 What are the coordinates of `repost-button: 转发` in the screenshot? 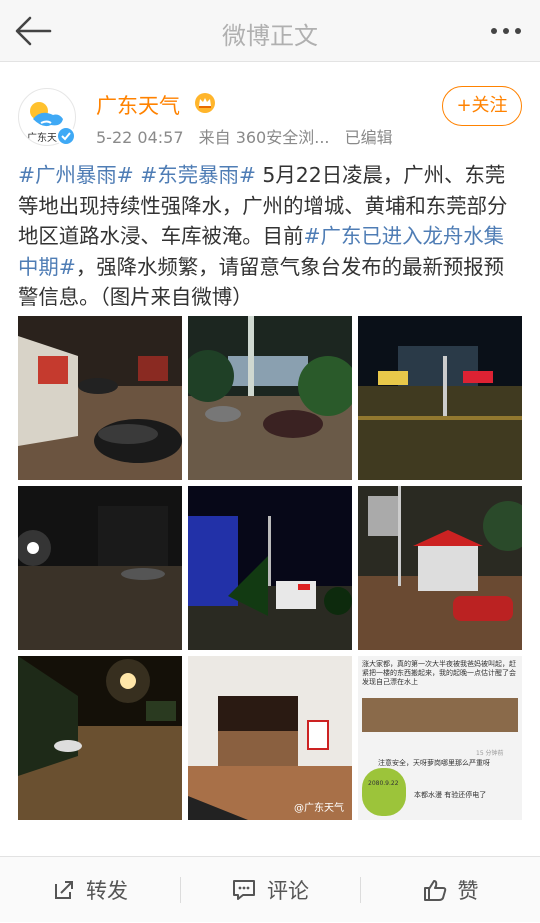 It's located at (90, 890).